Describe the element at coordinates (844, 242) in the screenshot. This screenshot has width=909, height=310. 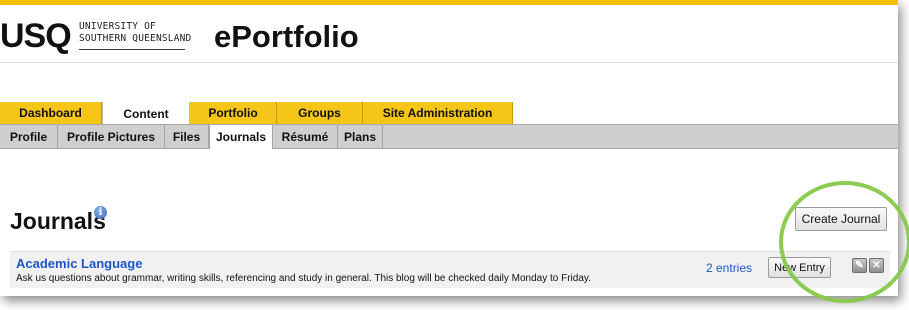
I see `highlight-circle-annotation` at that location.